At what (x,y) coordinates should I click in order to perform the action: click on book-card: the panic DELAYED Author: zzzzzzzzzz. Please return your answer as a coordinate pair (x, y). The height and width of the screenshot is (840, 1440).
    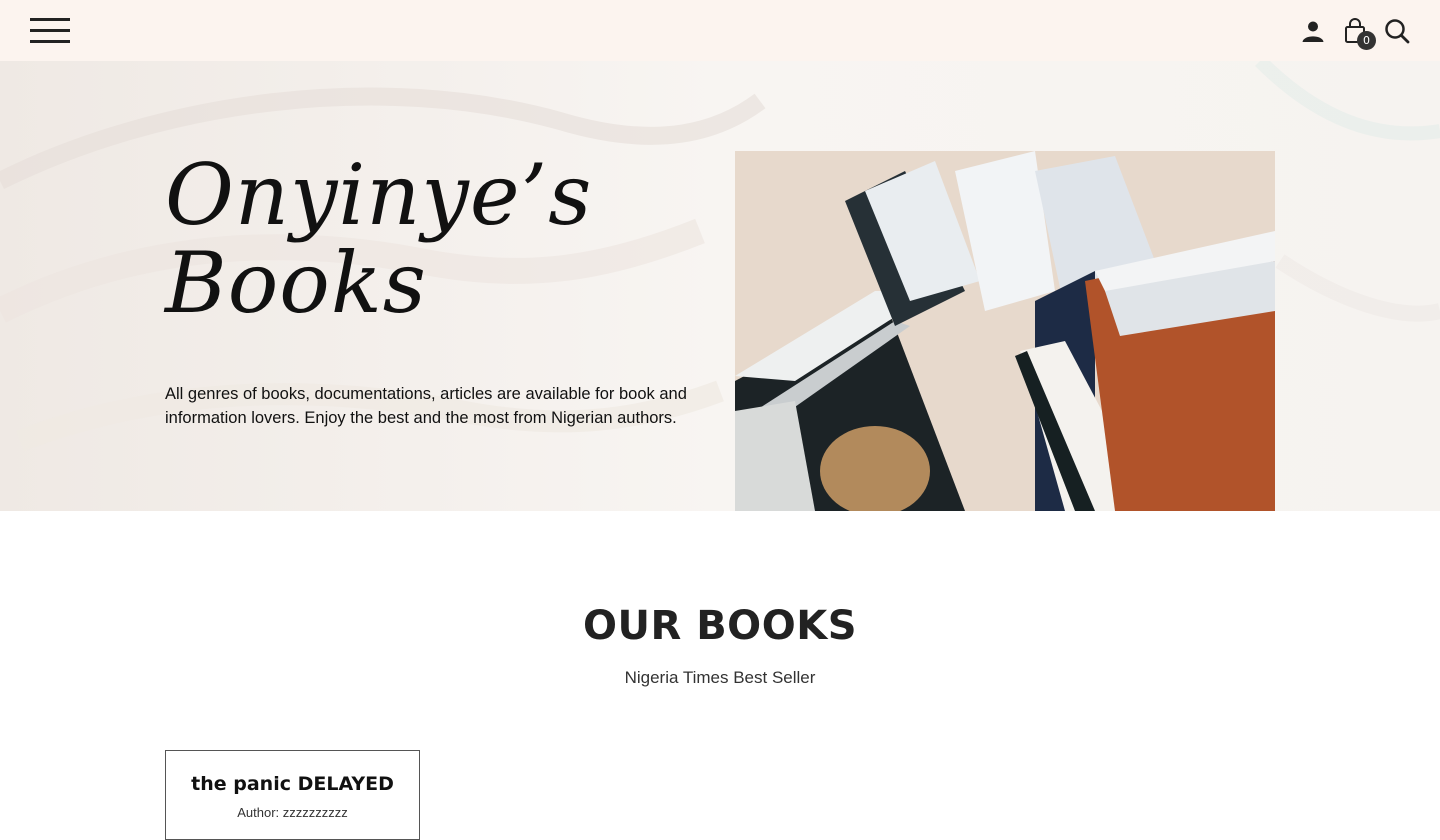
    Looking at the image, I should click on (292, 795).